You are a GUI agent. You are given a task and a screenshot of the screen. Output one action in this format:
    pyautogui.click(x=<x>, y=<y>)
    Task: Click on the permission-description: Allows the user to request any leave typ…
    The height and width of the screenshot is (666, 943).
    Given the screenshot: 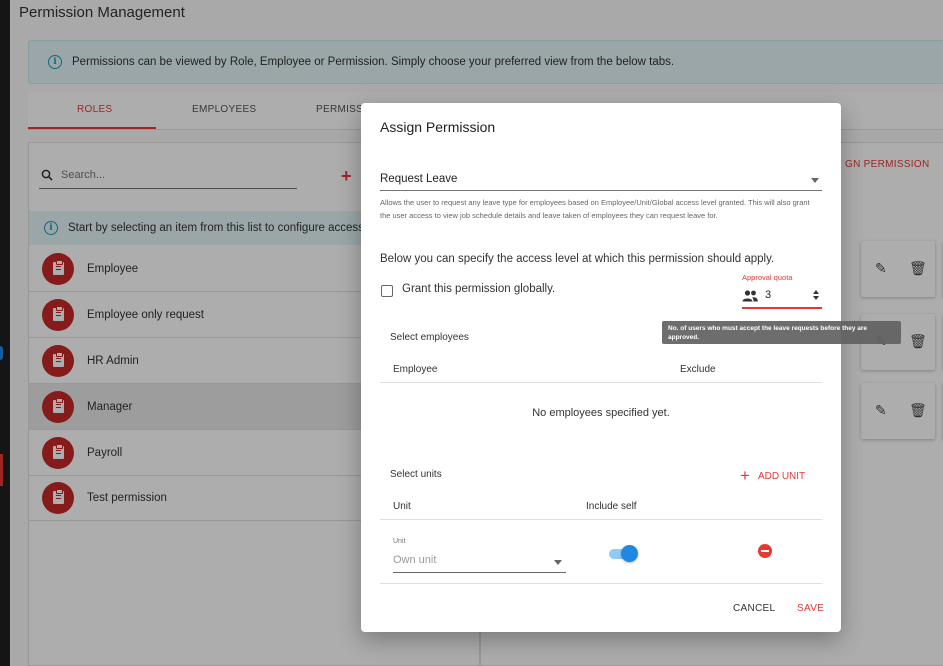 What is the action you would take?
    pyautogui.click(x=595, y=209)
    